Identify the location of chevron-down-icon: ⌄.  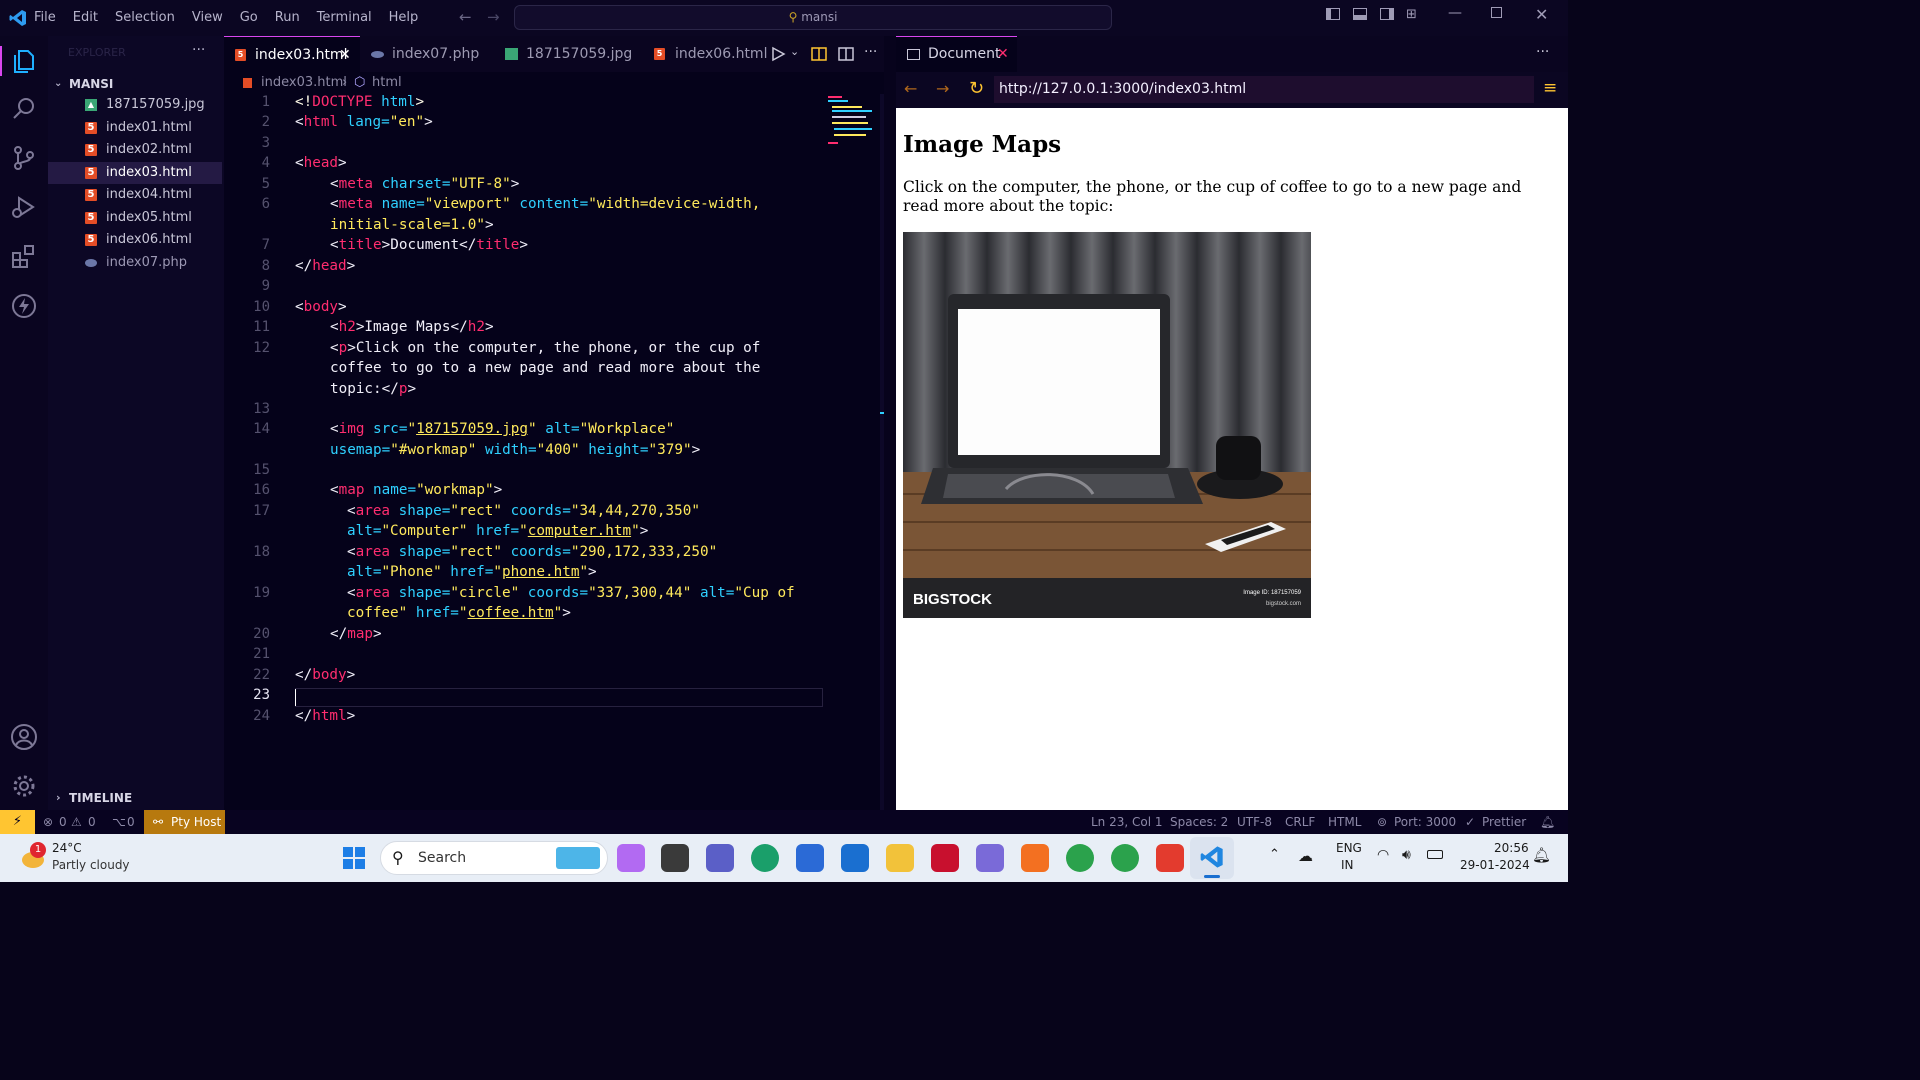
(794, 51).